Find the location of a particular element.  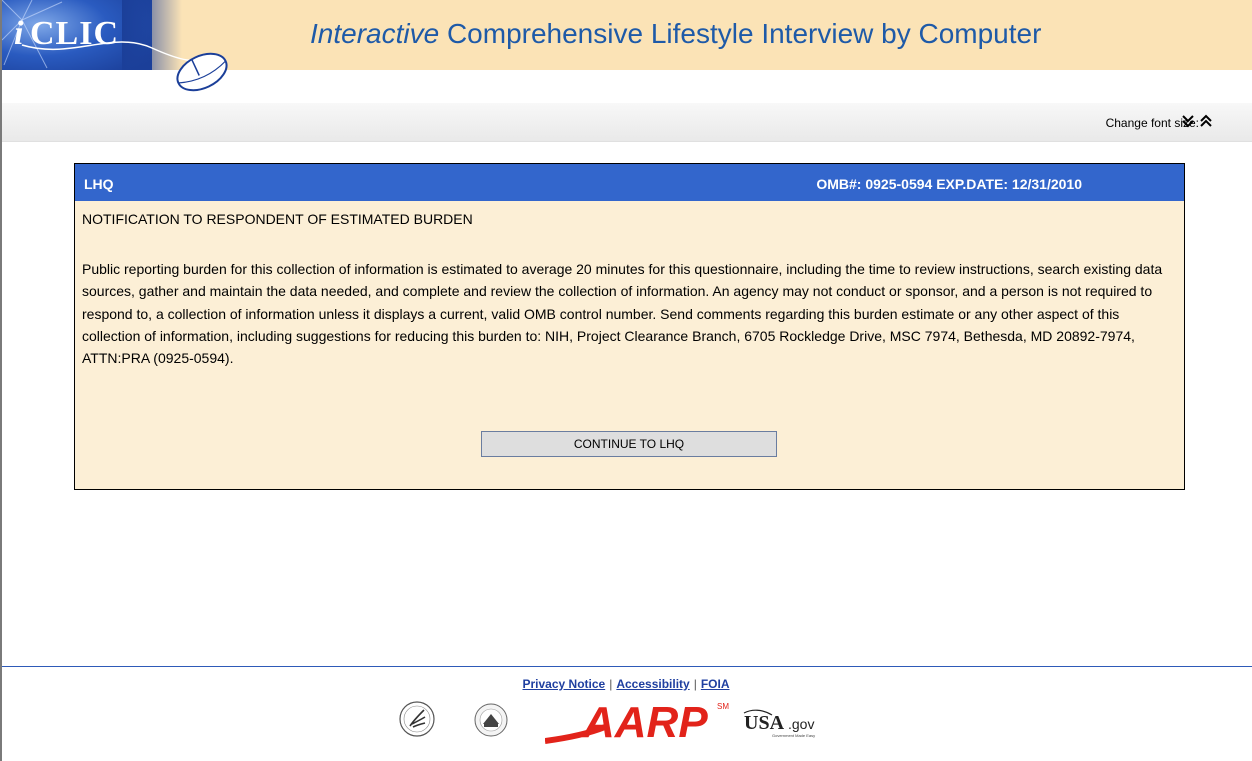

usa-gov-logo: USA .gov Government Made Easy is located at coordinates (779, 723).